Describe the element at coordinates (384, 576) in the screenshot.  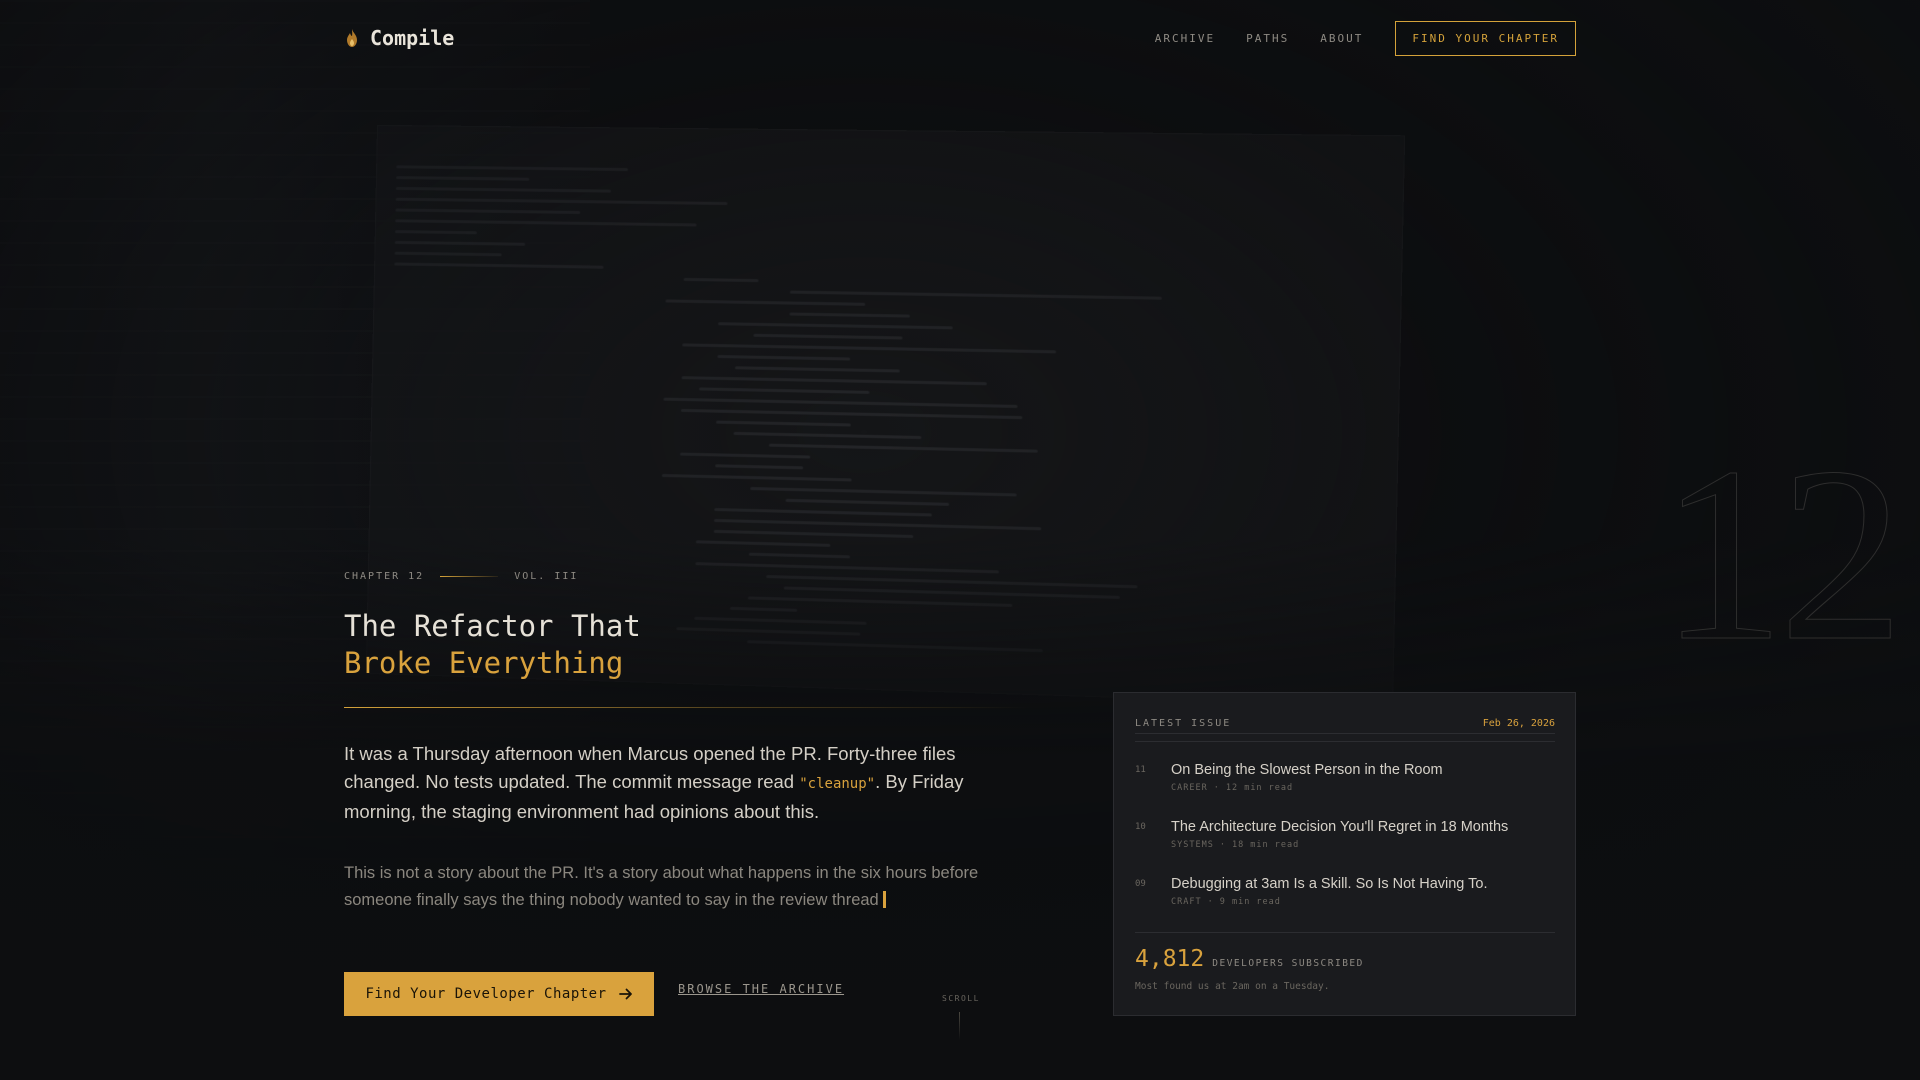
I see `chapter-label: CHAPTER 12` at that location.